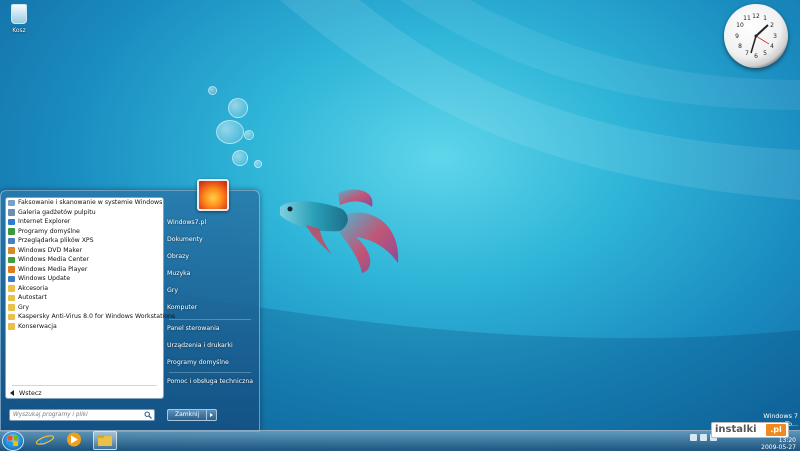 The width and height of the screenshot is (800, 451). I want to click on clock-gadget: 12 1 2 345 678 9 10 11, so click(756, 36).